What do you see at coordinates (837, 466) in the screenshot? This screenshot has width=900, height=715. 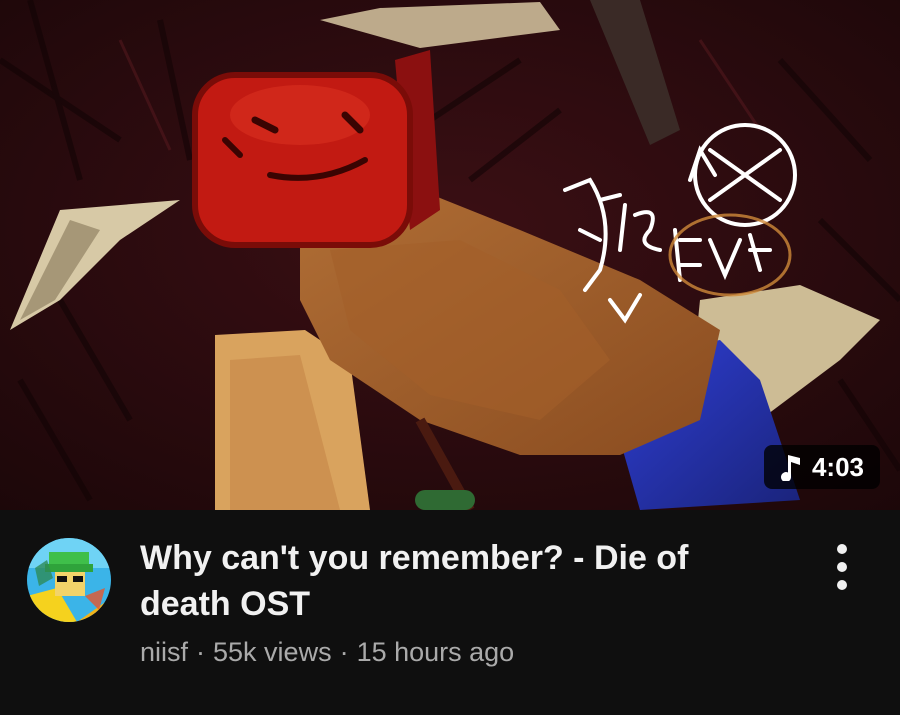 I see `duration-text: 4:03` at bounding box center [837, 466].